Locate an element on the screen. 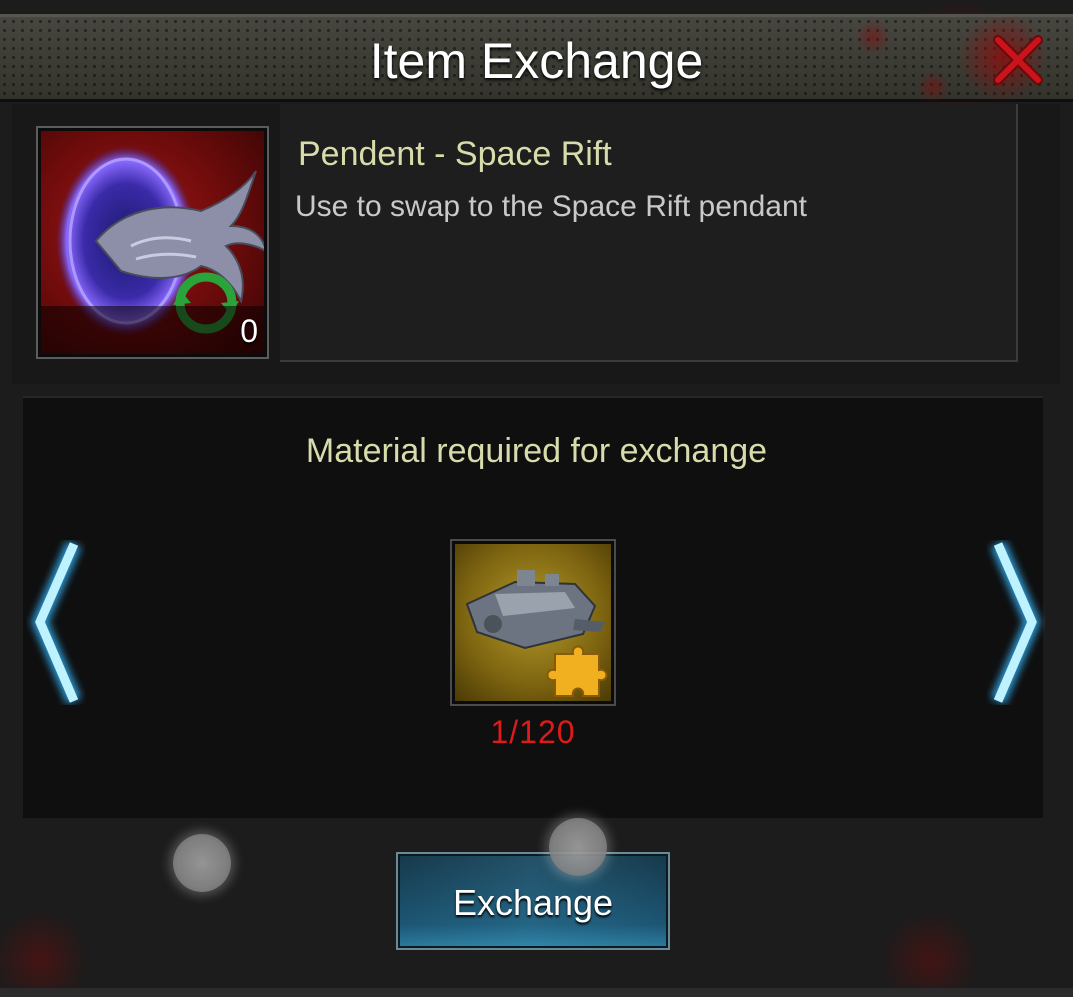 The height and width of the screenshot is (997, 1073). warship-fragment-icon is located at coordinates (533, 622).